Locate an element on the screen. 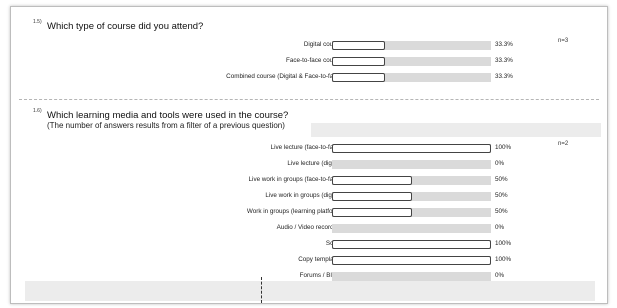  answer-label: Live work in groups (digital) is located at coordinates (303, 195).